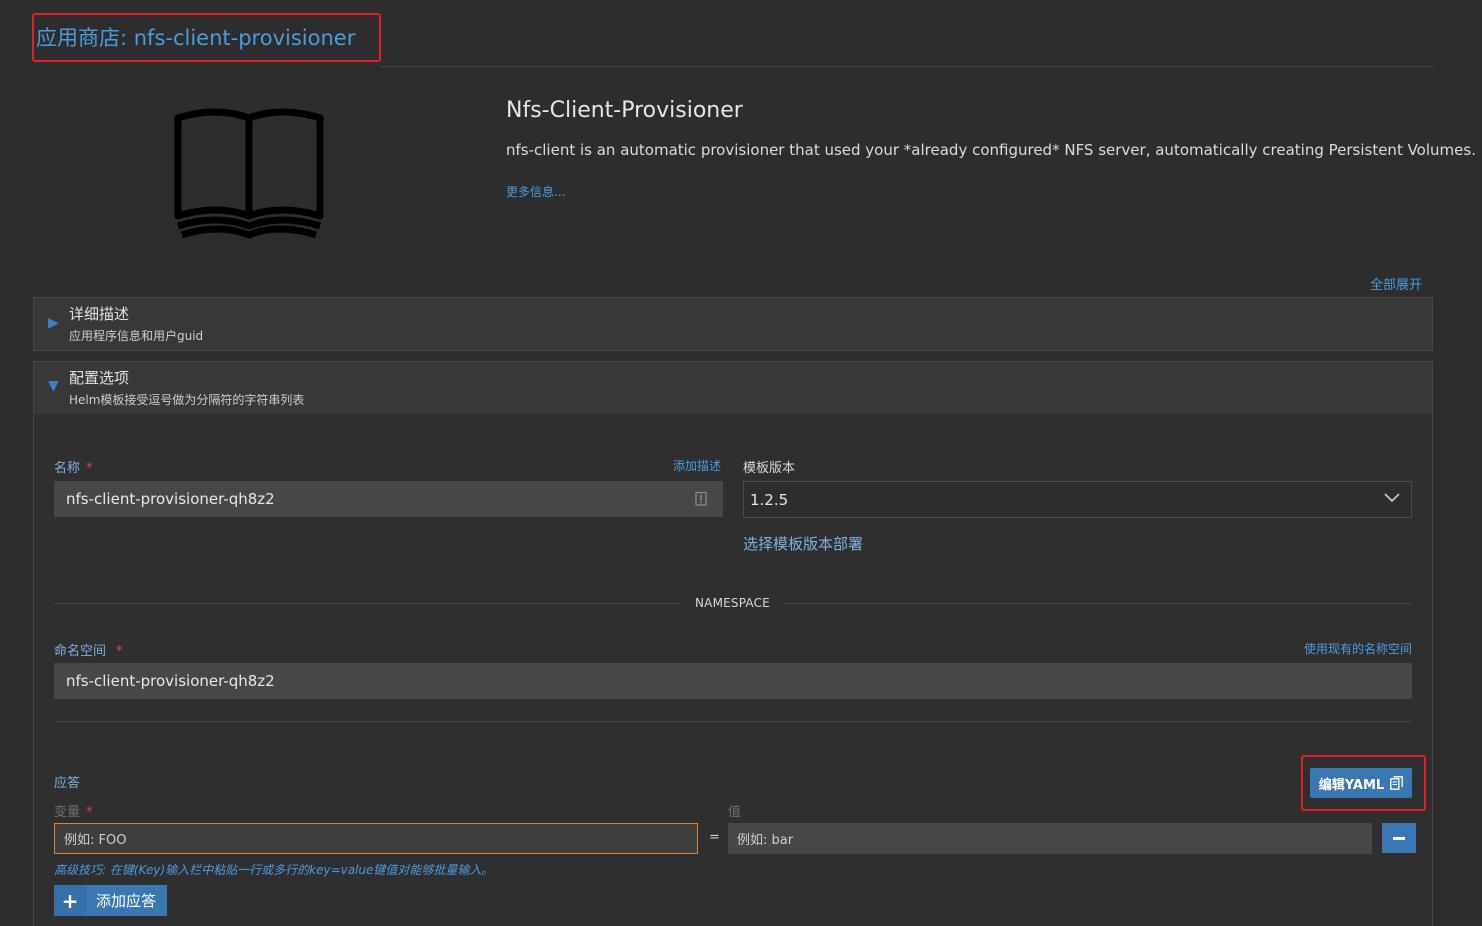 The image size is (1482, 926). I want to click on variable-label: 变量 *, so click(73, 812).